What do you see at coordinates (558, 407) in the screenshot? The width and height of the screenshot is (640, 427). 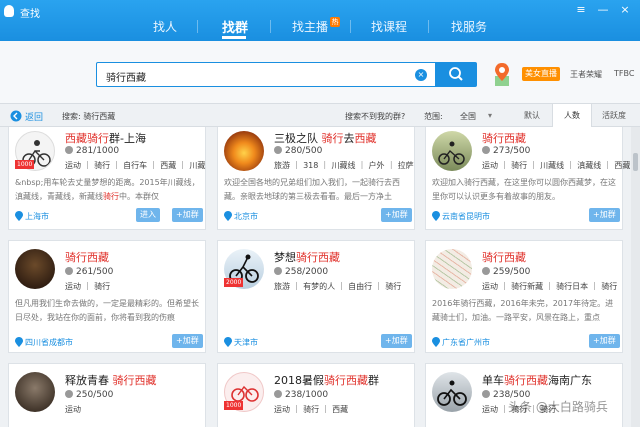 I see `watermark: 头条 @大白路骑兵` at bounding box center [558, 407].